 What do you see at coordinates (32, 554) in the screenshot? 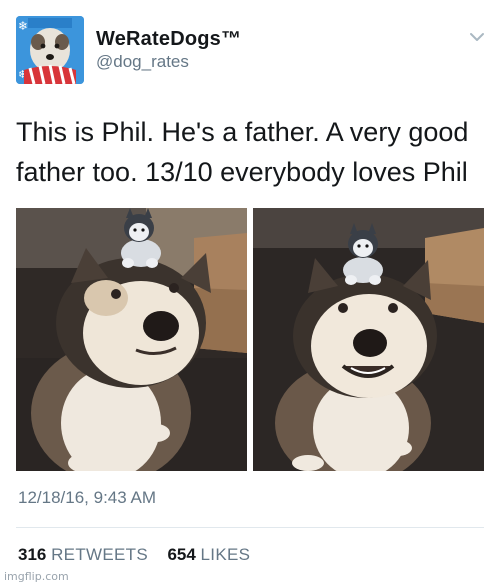
I see `retweets-count: 316` at bounding box center [32, 554].